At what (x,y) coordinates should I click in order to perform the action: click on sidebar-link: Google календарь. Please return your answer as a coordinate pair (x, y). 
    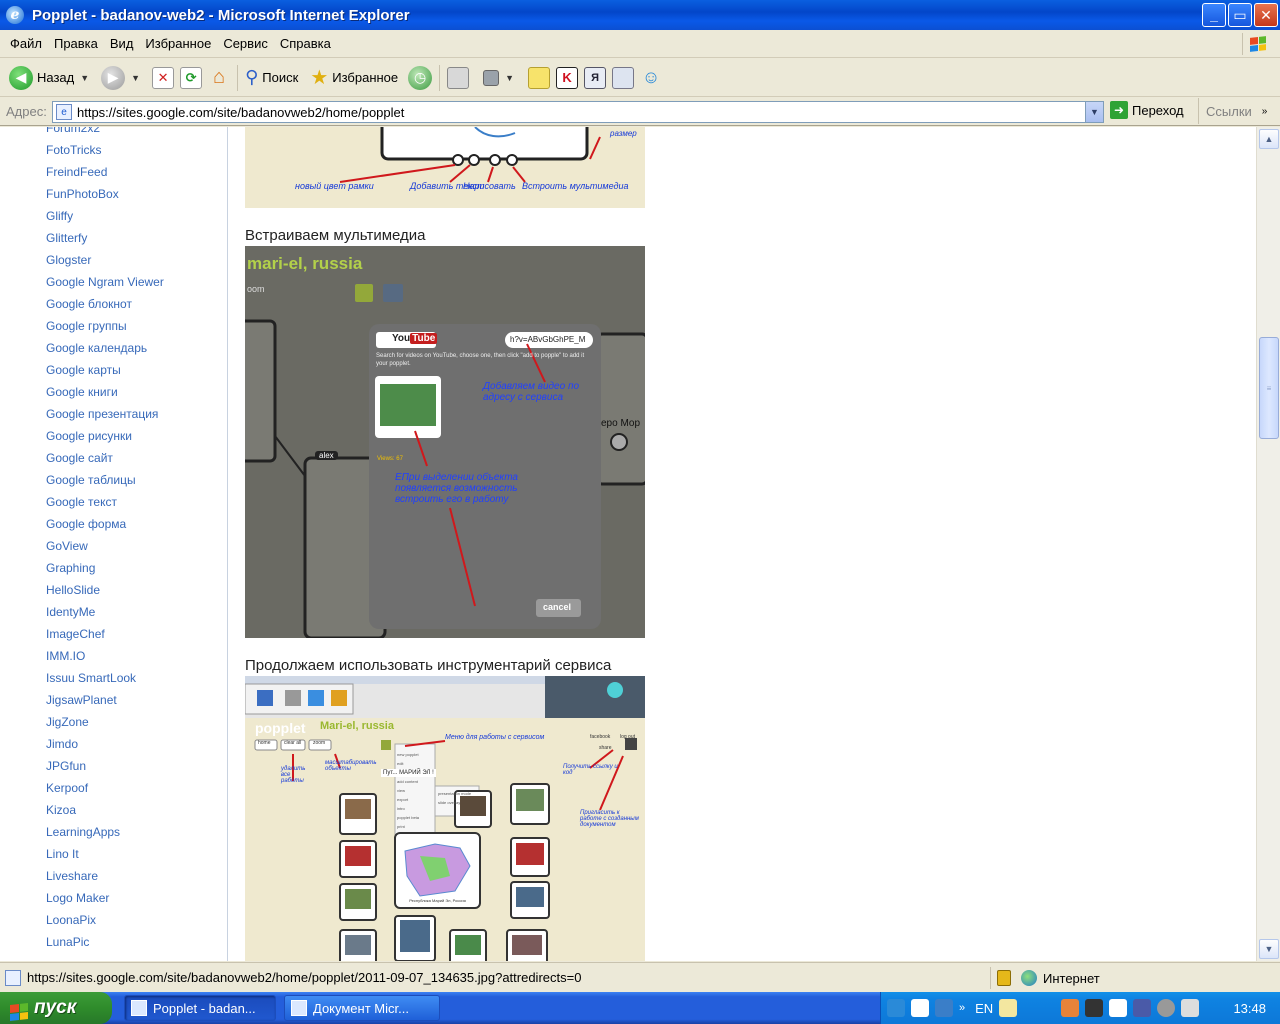
    Looking at the image, I should click on (96, 348).